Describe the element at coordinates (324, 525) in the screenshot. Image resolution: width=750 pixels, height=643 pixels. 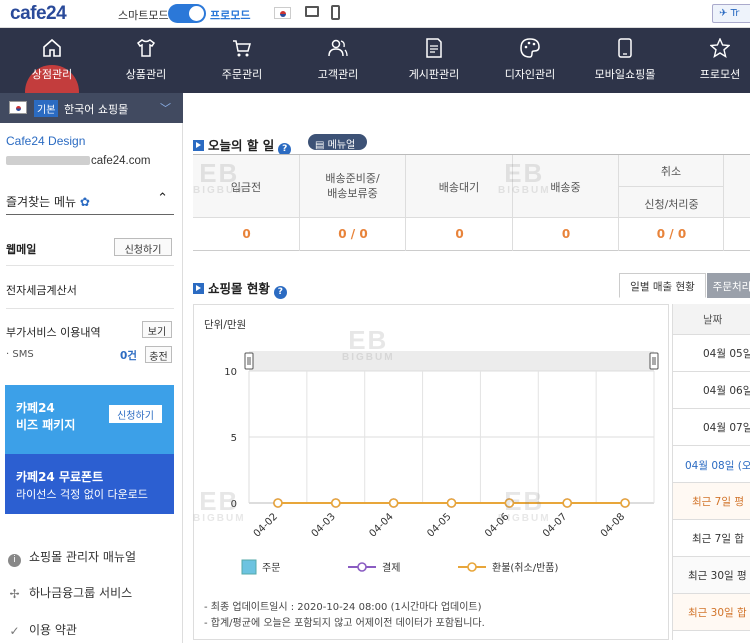
I see `x-tick-label: 04-03` at that location.